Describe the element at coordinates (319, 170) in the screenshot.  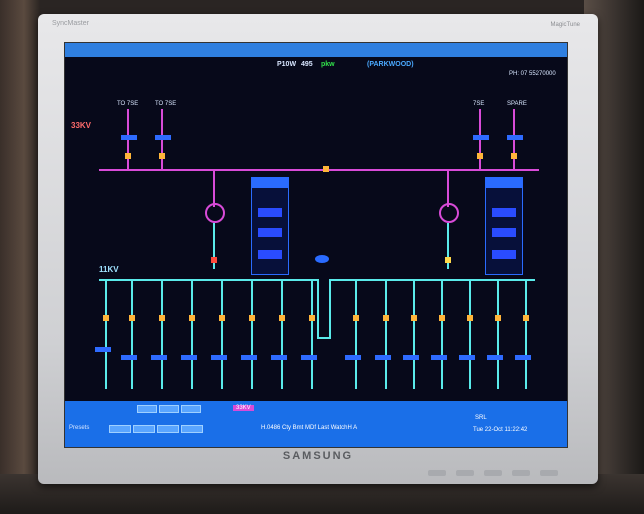
I see `bus-33kv` at that location.